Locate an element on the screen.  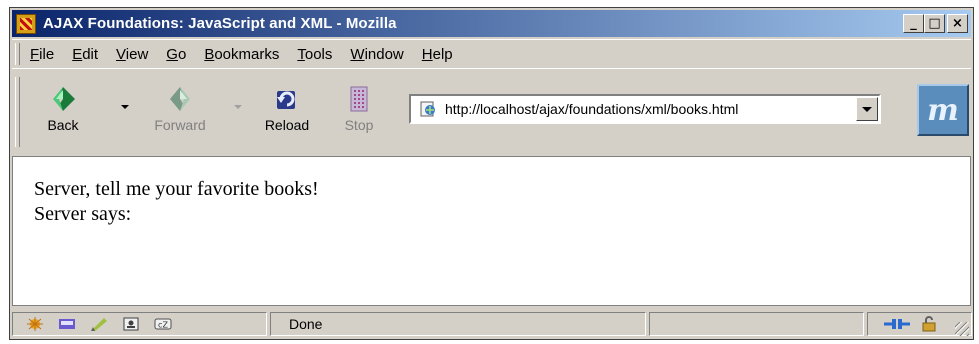
status-bar: cZ Done is located at coordinates (492, 324).